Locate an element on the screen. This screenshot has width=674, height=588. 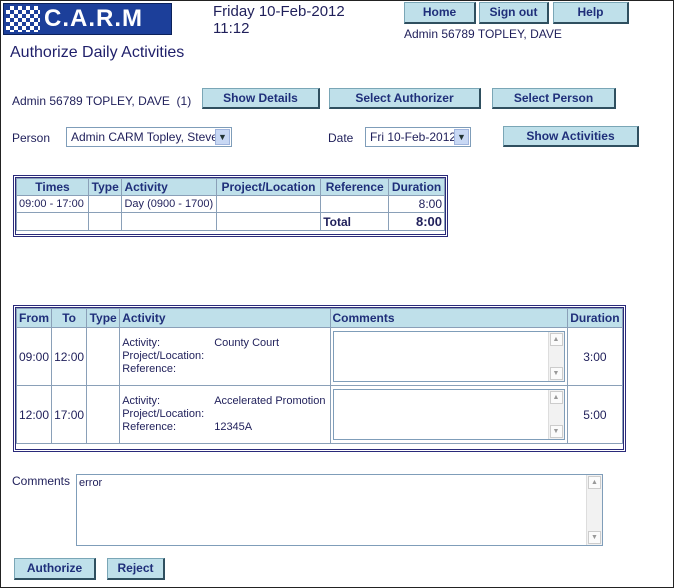
reference-line: Reference: 12345A is located at coordinates (224, 427).